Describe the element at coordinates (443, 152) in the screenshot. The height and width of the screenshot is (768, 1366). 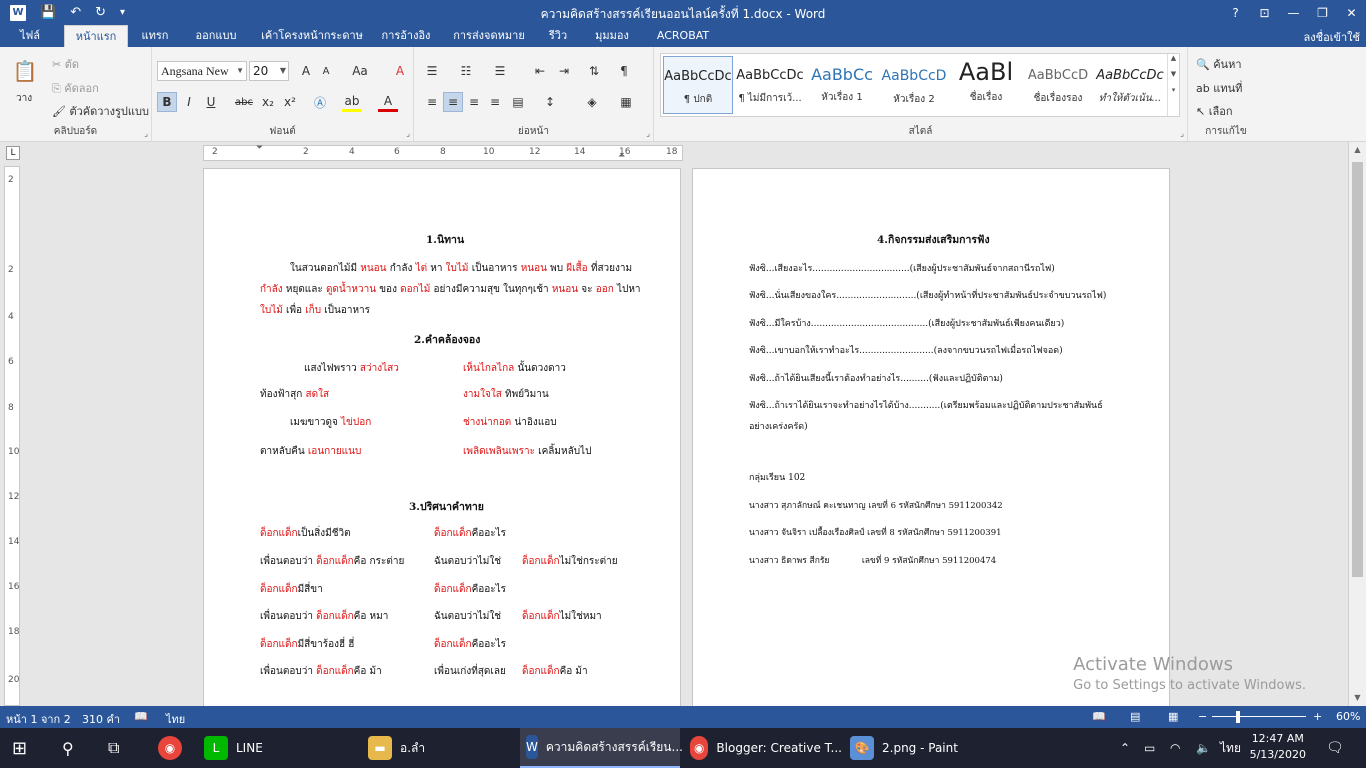
I see `horizontal-ruler: 2 2 4 6 8 10 12 14 16 18 ⏷ ⏶` at that location.